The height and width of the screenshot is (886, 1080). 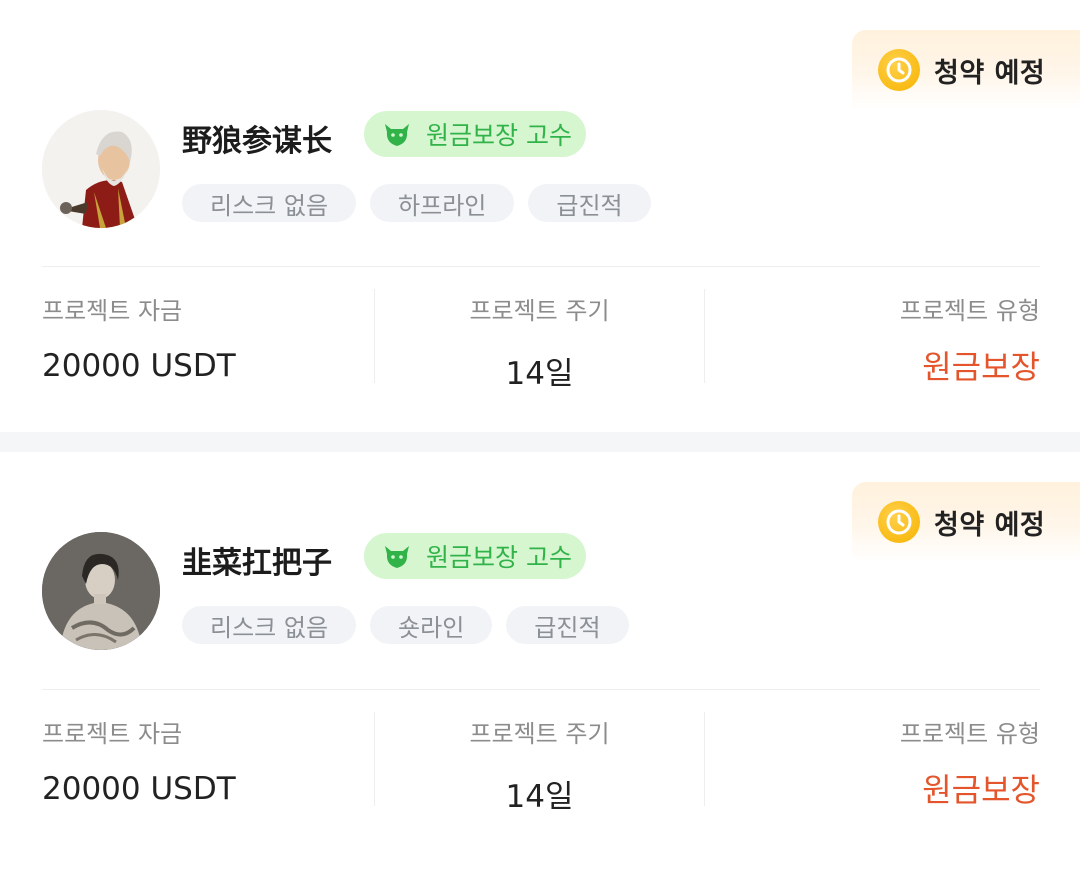 What do you see at coordinates (442, 203) in the screenshot?
I see `tag: 하프라인` at bounding box center [442, 203].